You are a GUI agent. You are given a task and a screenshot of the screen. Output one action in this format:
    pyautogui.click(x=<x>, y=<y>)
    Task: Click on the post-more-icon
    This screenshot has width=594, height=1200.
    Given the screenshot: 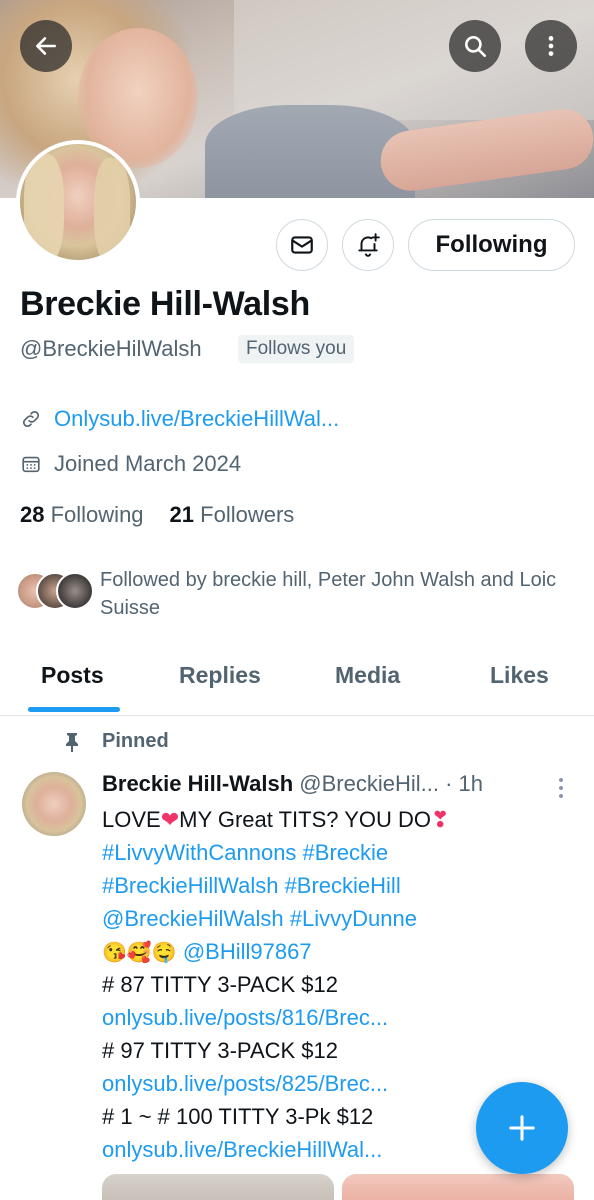 What is the action you would take?
    pyautogui.click(x=561, y=788)
    